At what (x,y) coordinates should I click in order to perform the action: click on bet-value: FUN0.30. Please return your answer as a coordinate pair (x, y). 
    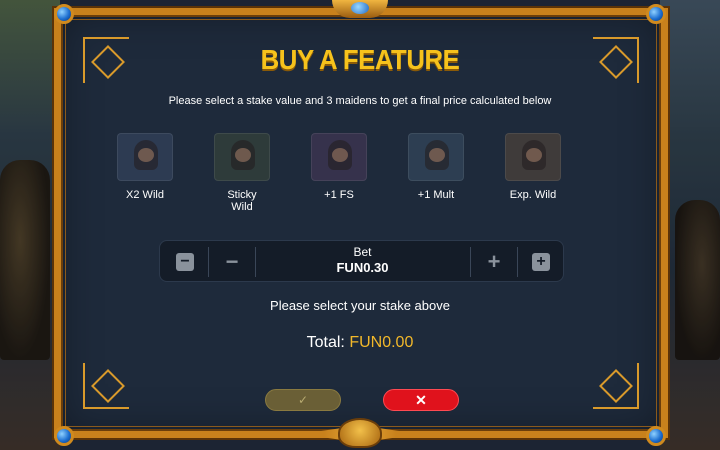
    Looking at the image, I should click on (362, 267).